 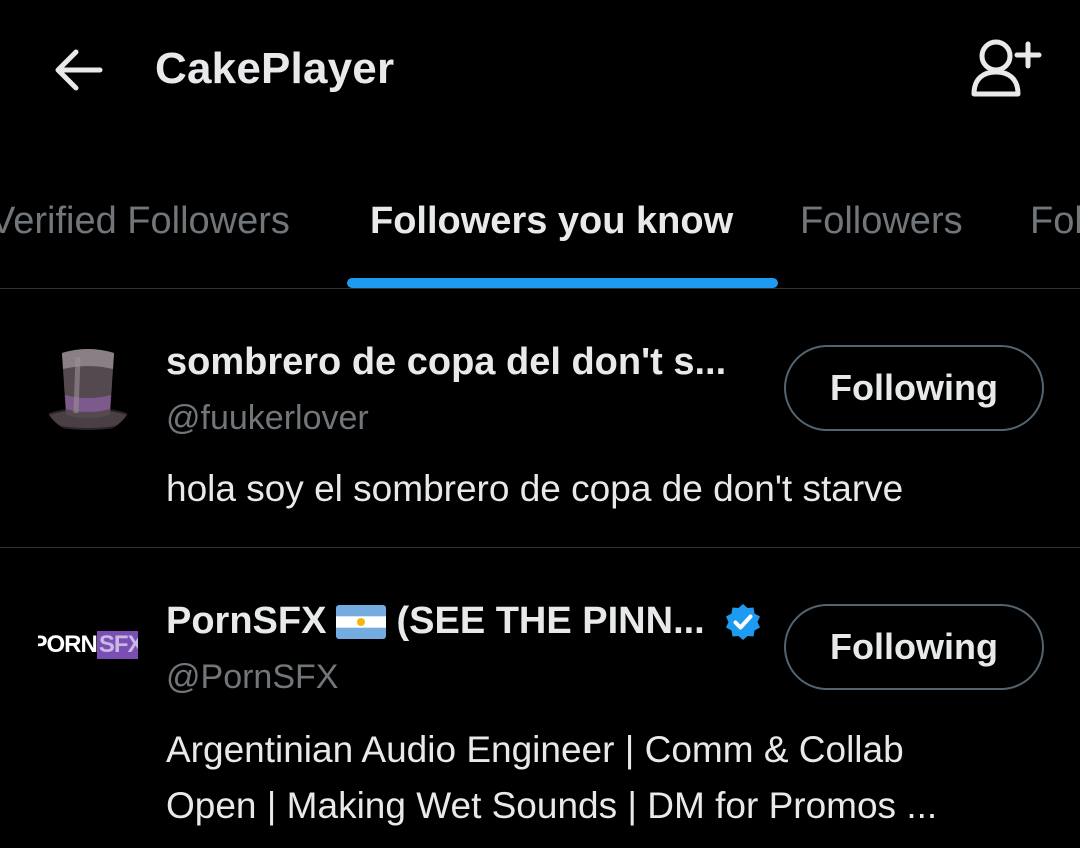 What do you see at coordinates (551, 221) in the screenshot?
I see `tab-followers-you-know: Followers you know` at bounding box center [551, 221].